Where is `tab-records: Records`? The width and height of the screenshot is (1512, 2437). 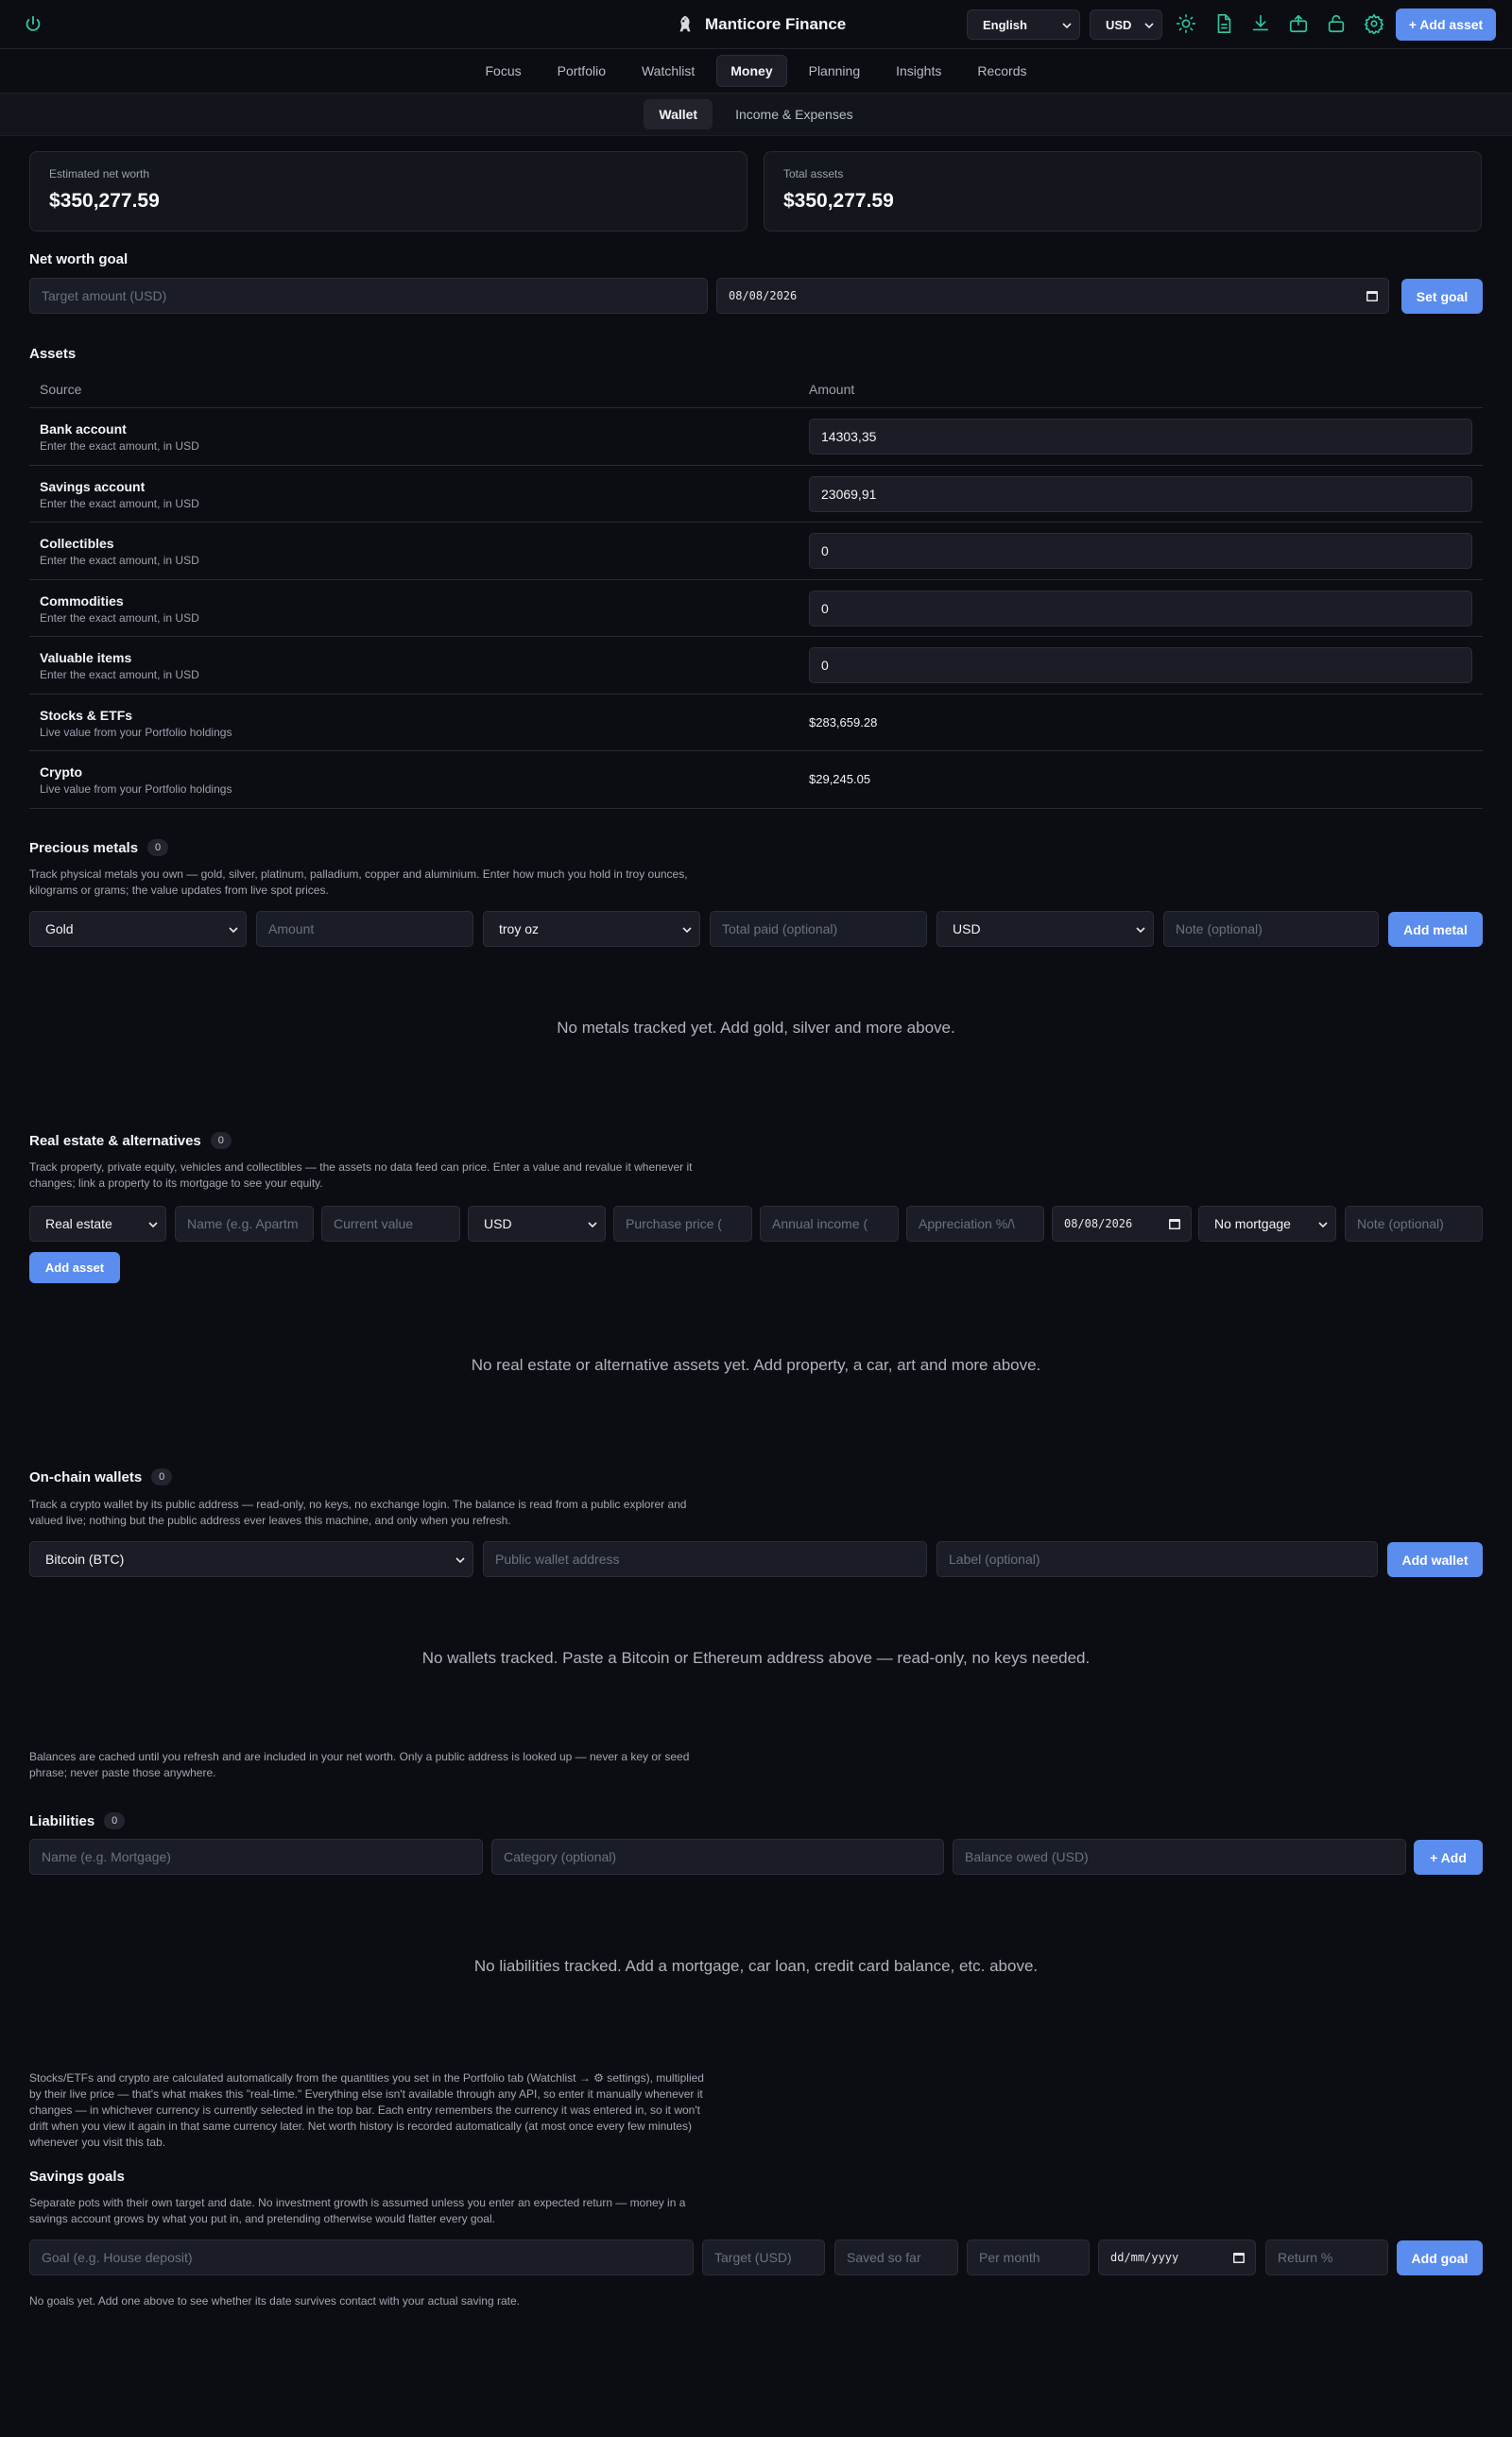
tab-records: Records is located at coordinates (1001, 71).